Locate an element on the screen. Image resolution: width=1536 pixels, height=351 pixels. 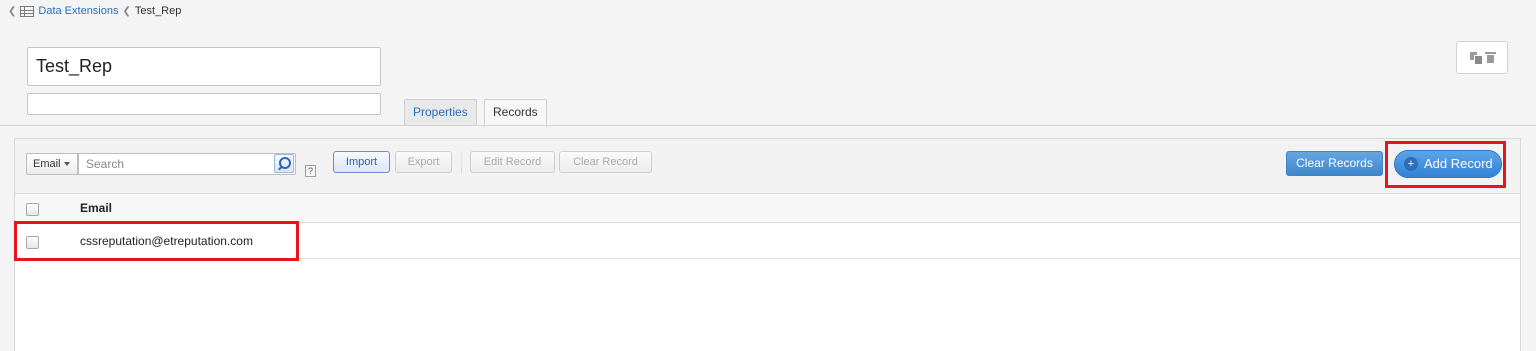
divider is located at coordinates (768, 125).